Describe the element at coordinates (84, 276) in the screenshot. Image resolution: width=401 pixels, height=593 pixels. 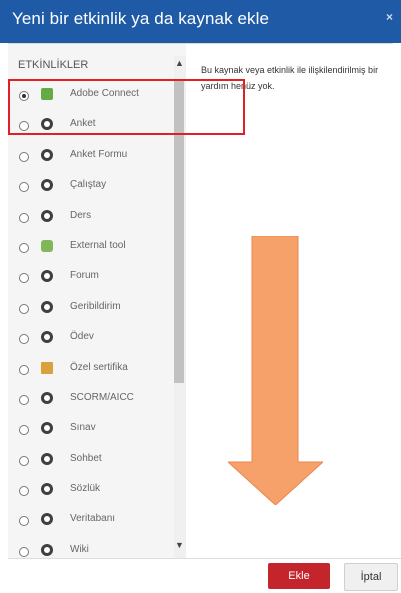
I see `activity-label: Forum` at that location.